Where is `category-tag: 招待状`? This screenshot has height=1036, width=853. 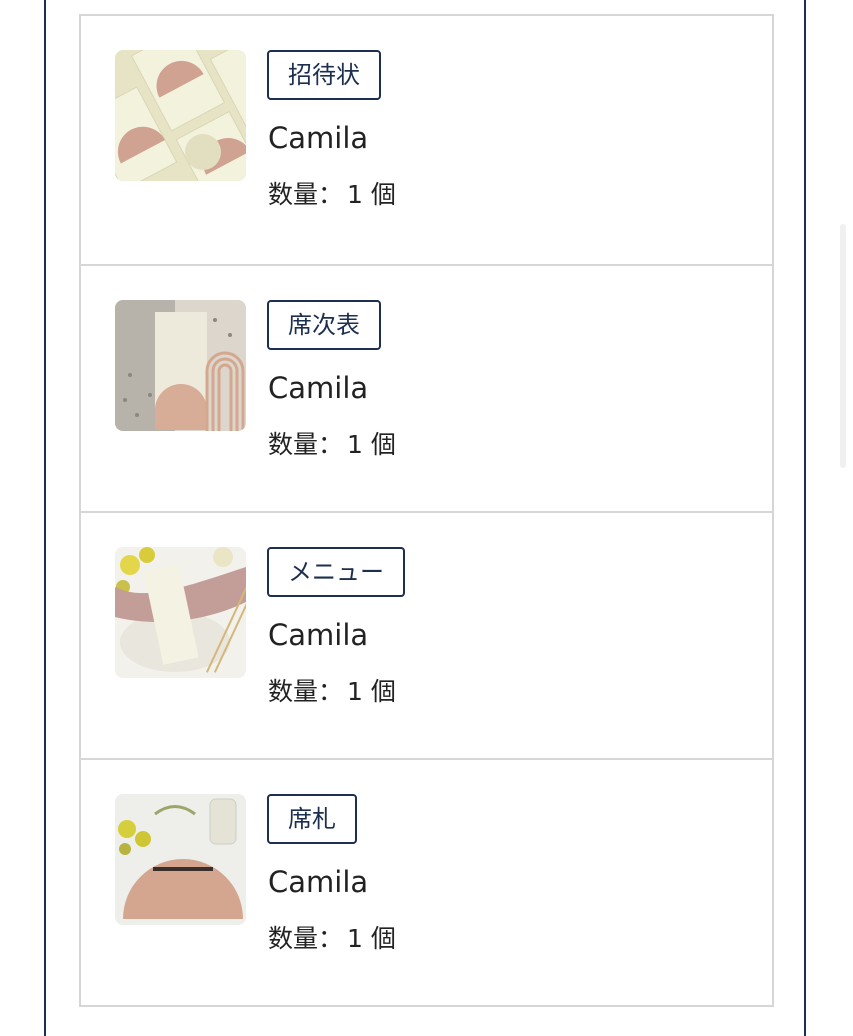 category-tag: 招待状 is located at coordinates (324, 75).